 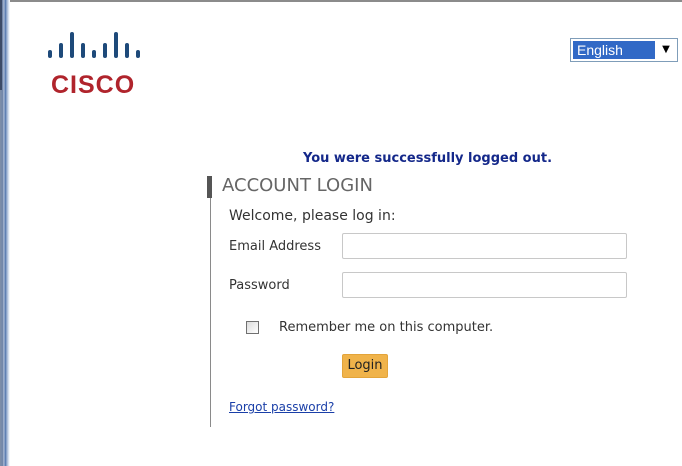 I want to click on account-login-title: ACCOUNT LOGIN, so click(x=297, y=185).